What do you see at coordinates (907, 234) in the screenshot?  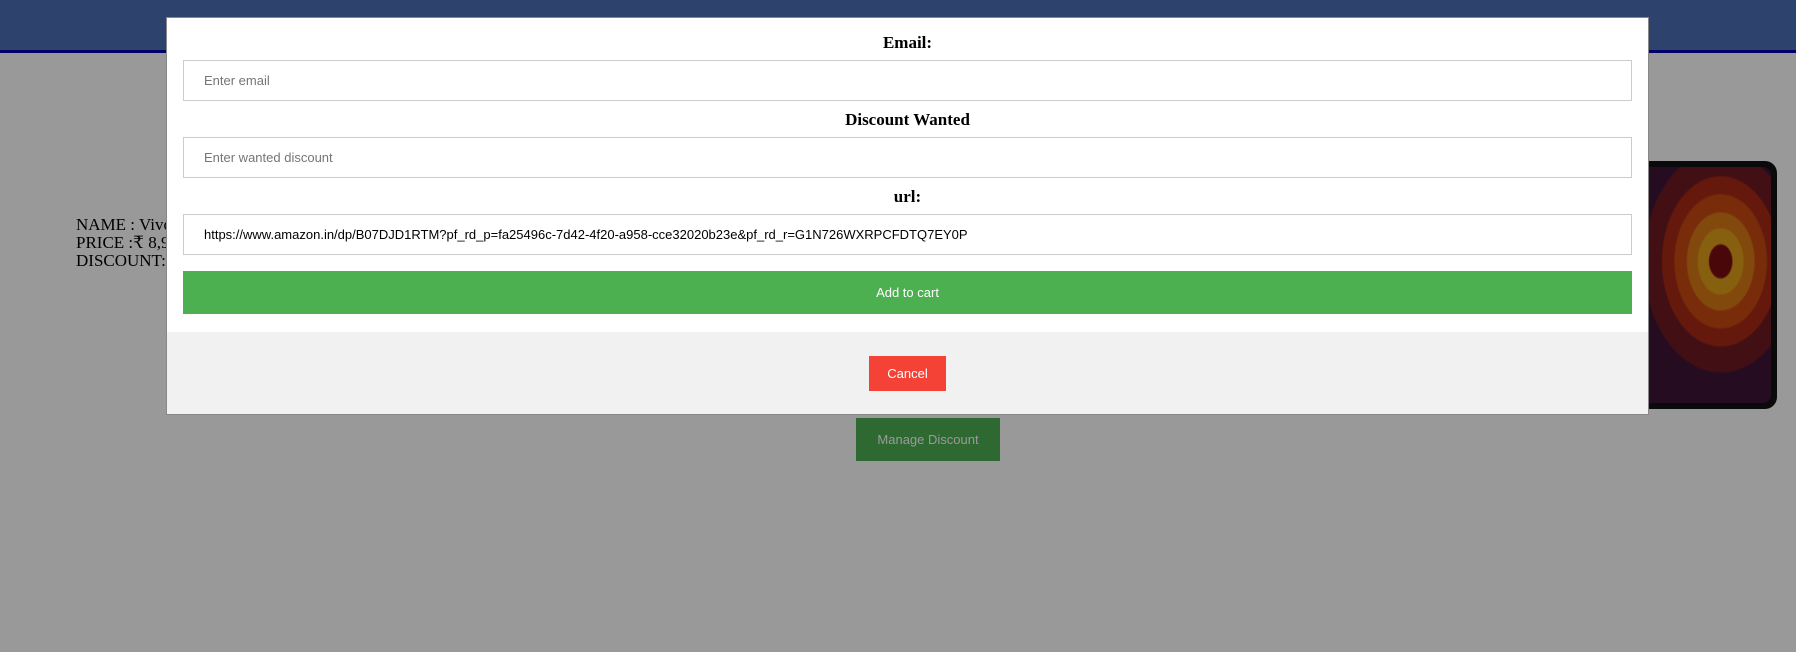 I see `url-field` at bounding box center [907, 234].